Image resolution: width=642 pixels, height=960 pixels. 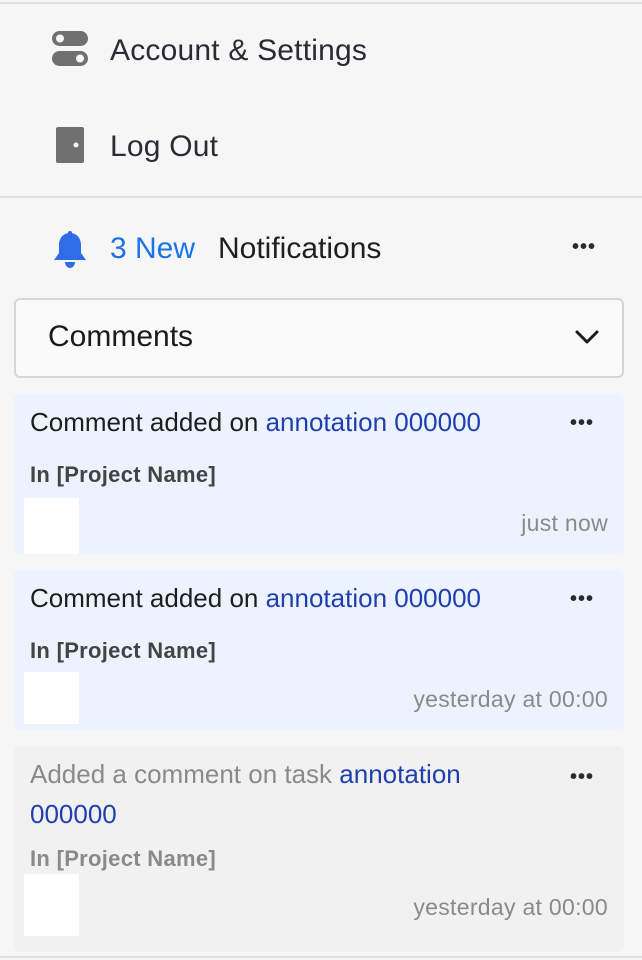 What do you see at coordinates (121, 336) in the screenshot?
I see `filter-selected-value: Comments` at bounding box center [121, 336].